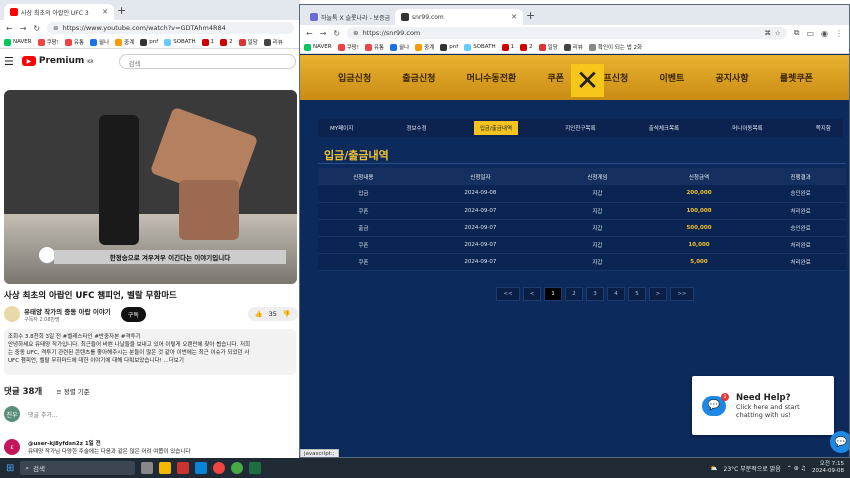 Image resolution: width=850 pixels, height=478 pixels. I want to click on network-icon: ⌃ ⊛ ♫, so click(796, 468).